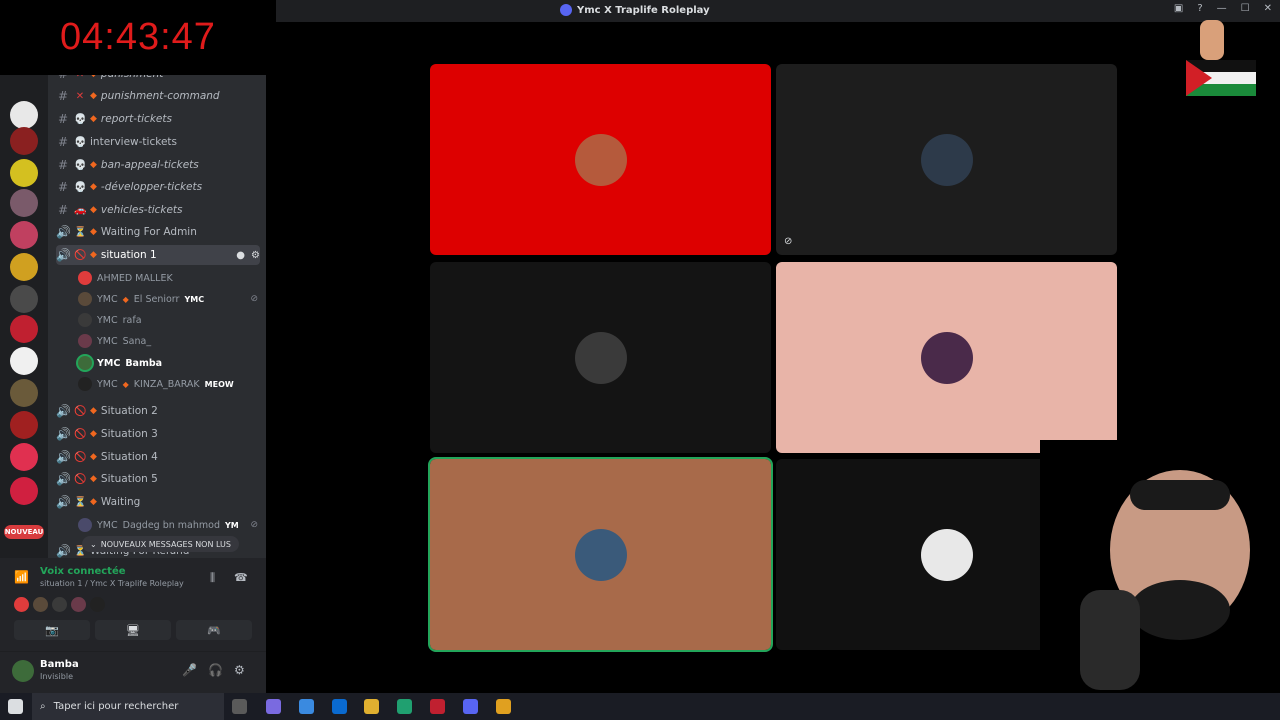 Image resolution: width=1280 pixels, height=720 pixels. What do you see at coordinates (239, 670) in the screenshot?
I see `settings-icon: ⚙` at bounding box center [239, 670].